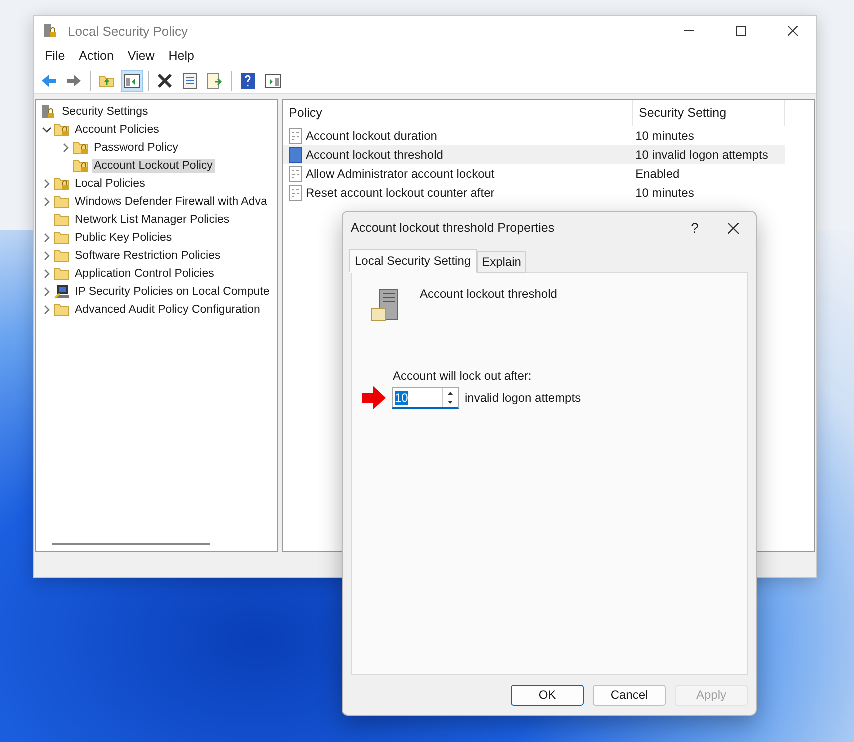 Image resolution: width=854 pixels, height=742 pixels. Describe the element at coordinates (453, 228) in the screenshot. I see `dialog-title: Account lockout threshold Properties` at that location.